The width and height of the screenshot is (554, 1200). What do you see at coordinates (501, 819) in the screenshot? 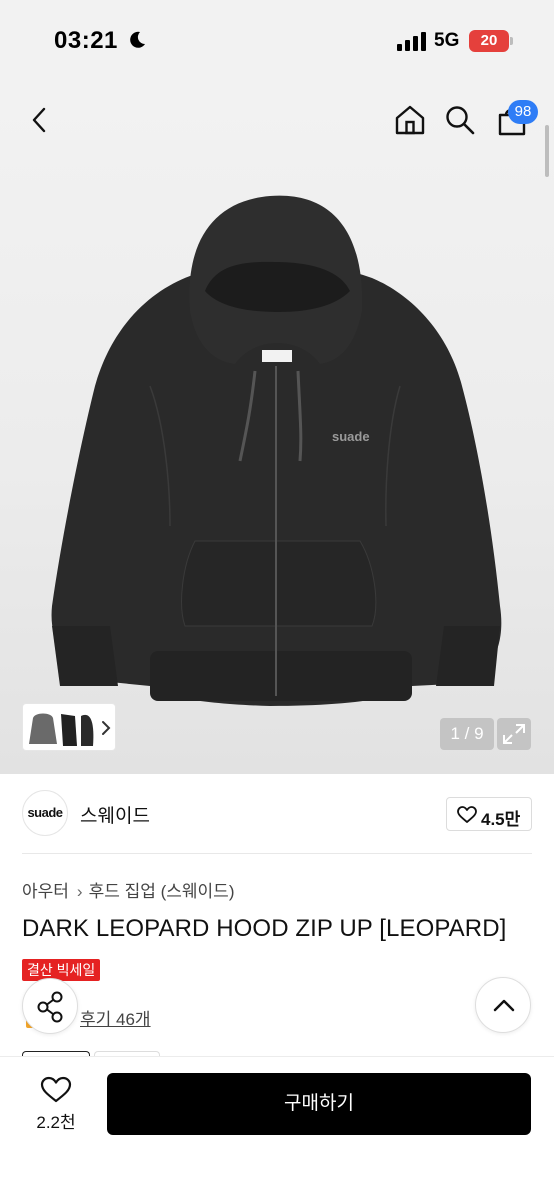
I see `brand-like-count: 4.5만` at bounding box center [501, 819].